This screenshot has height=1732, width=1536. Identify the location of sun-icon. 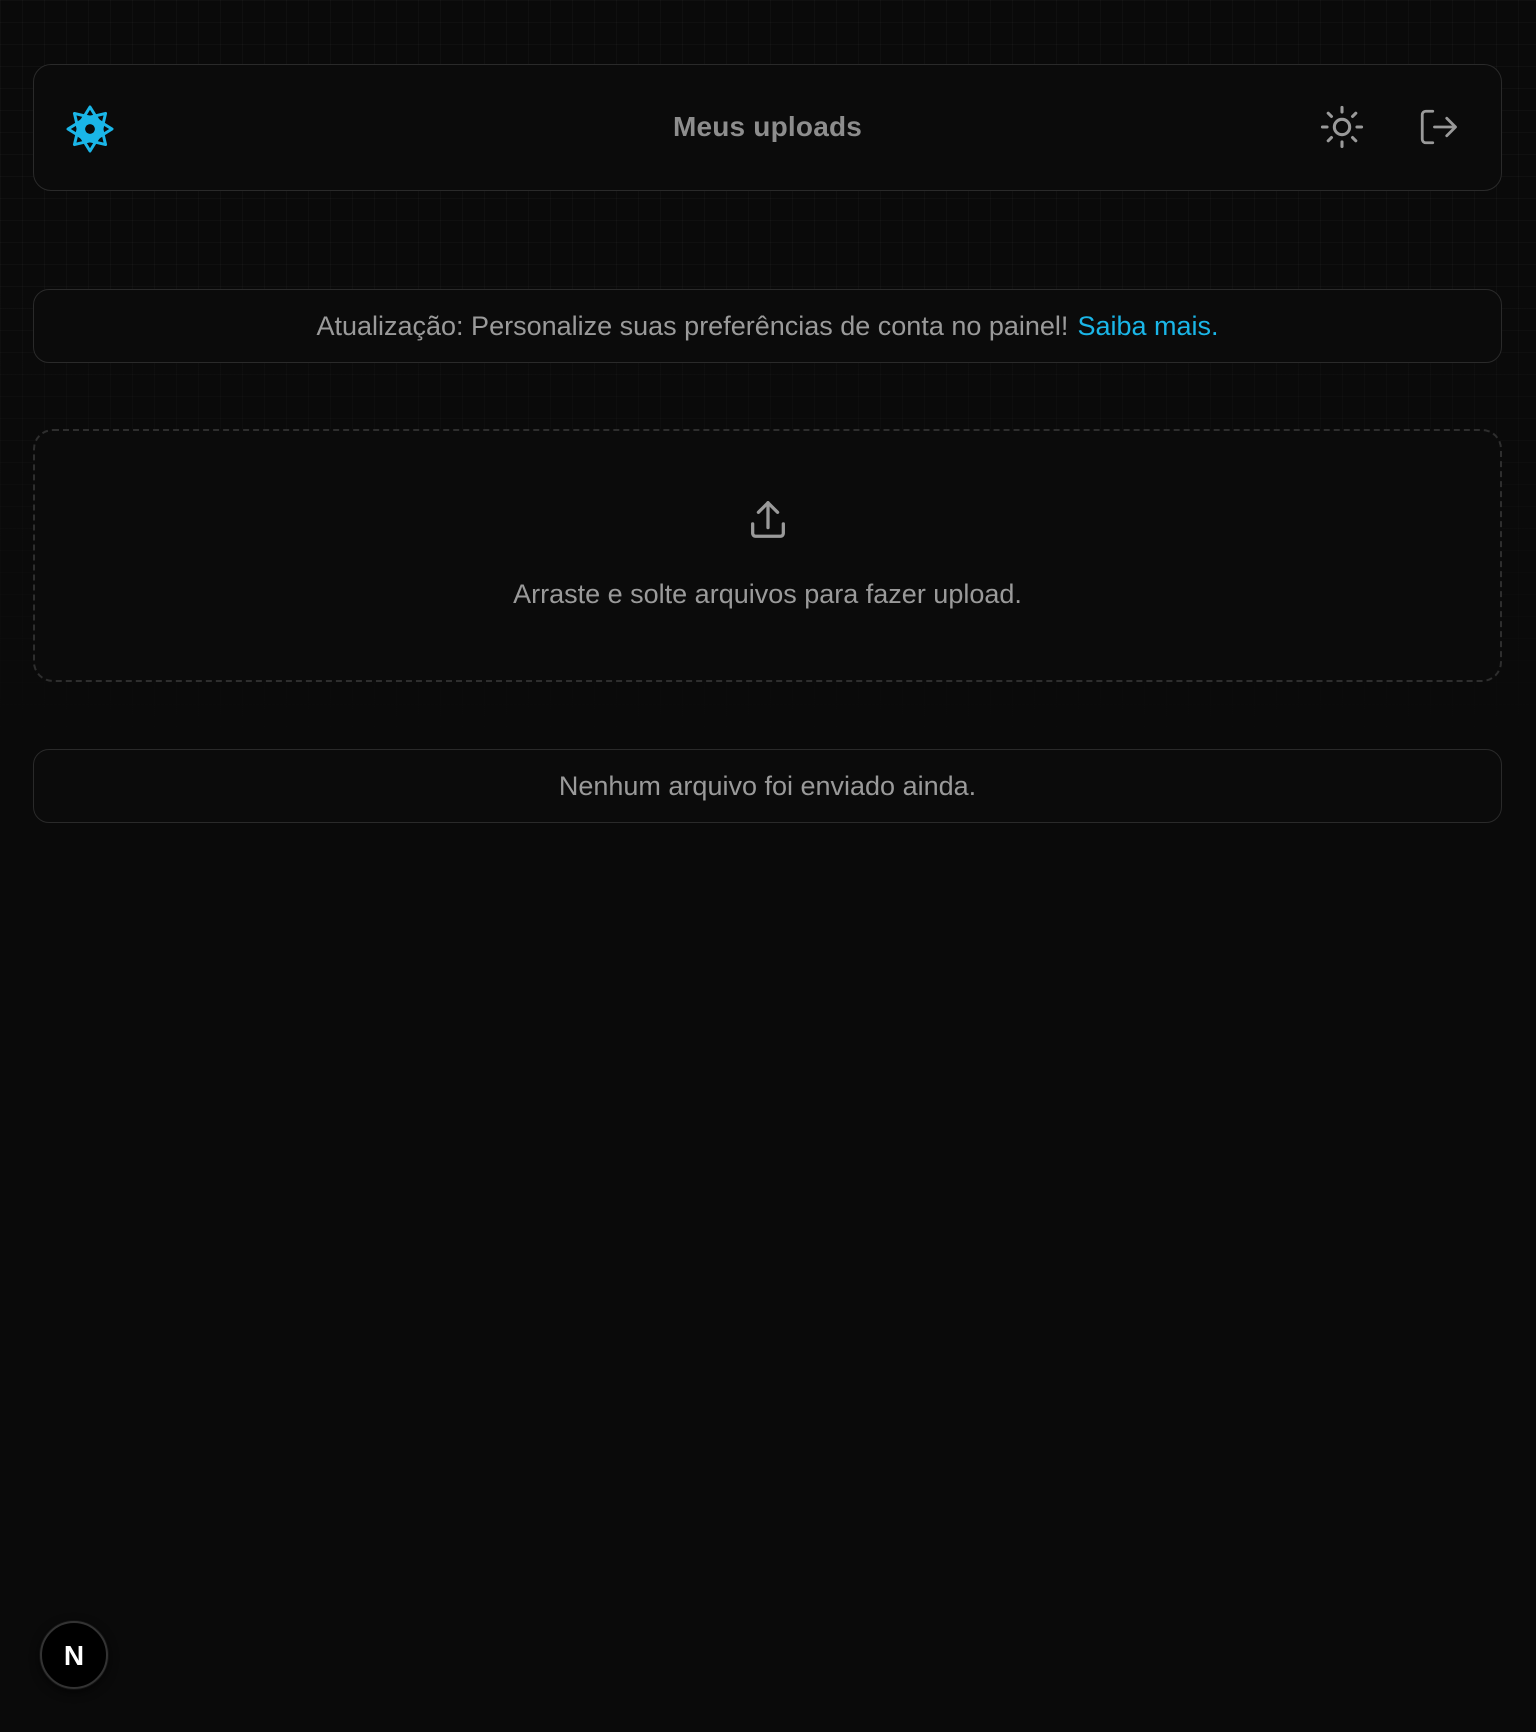
(1342, 127).